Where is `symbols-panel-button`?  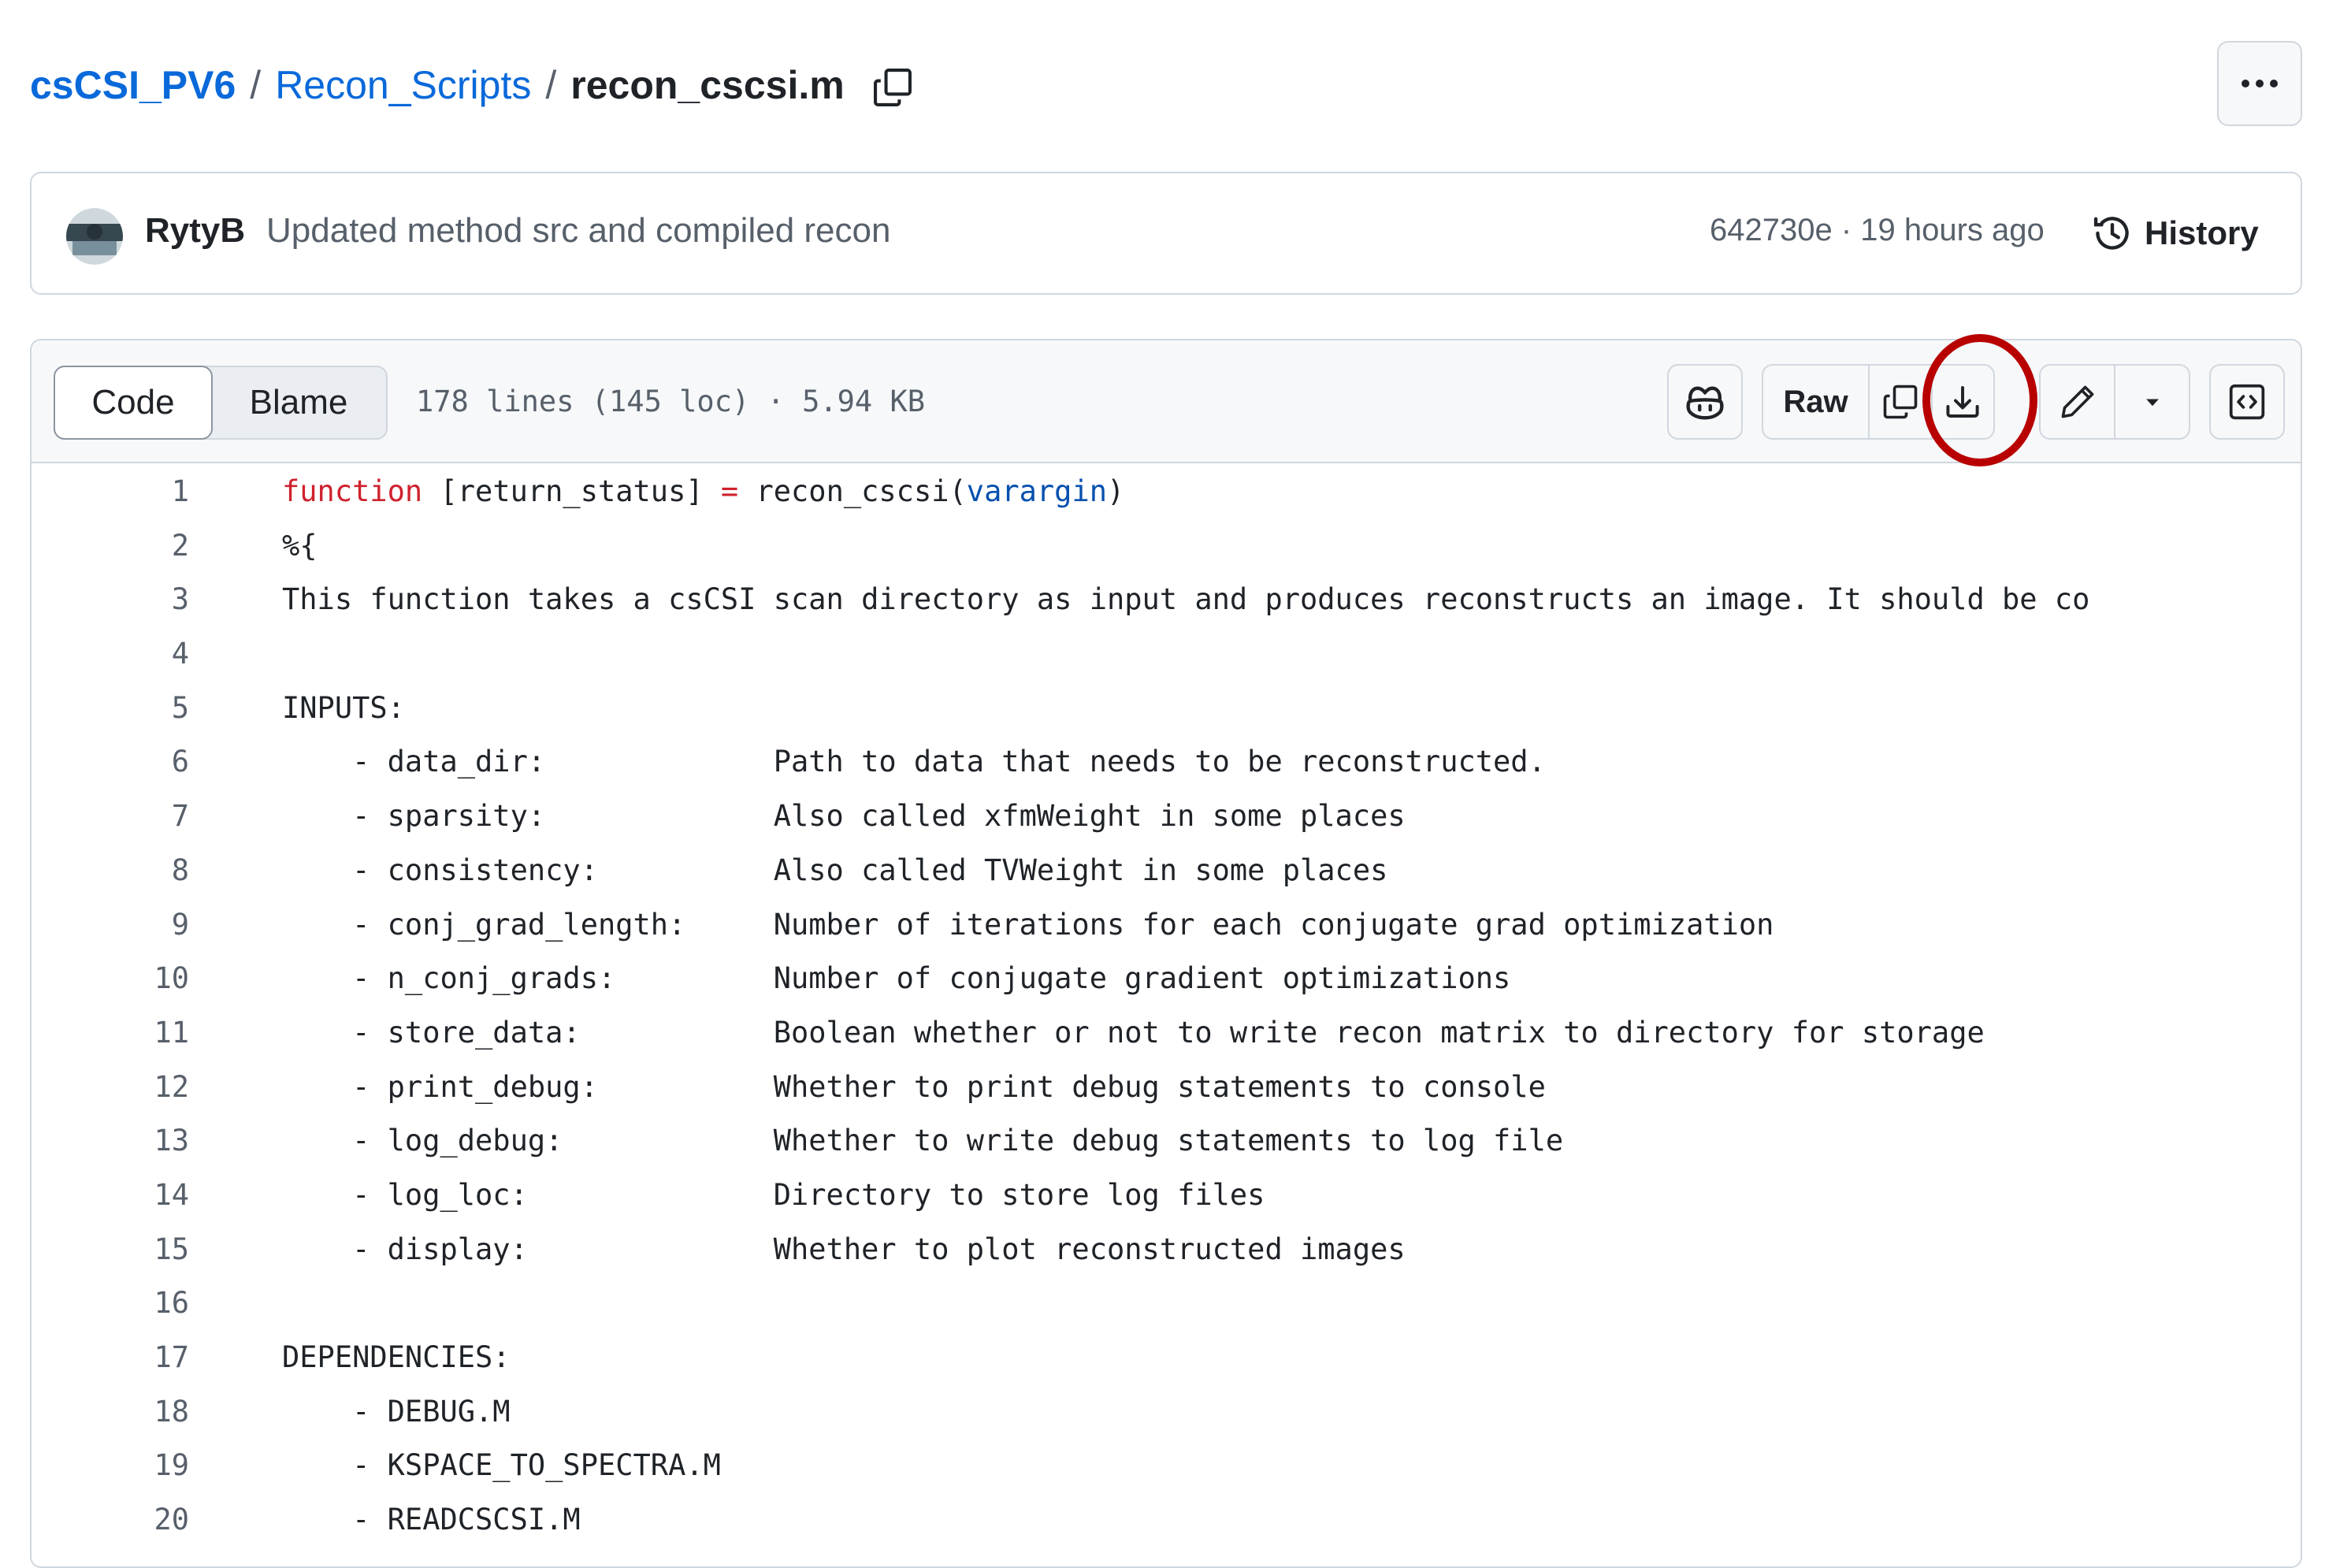
symbols-panel-button is located at coordinates (2247, 402).